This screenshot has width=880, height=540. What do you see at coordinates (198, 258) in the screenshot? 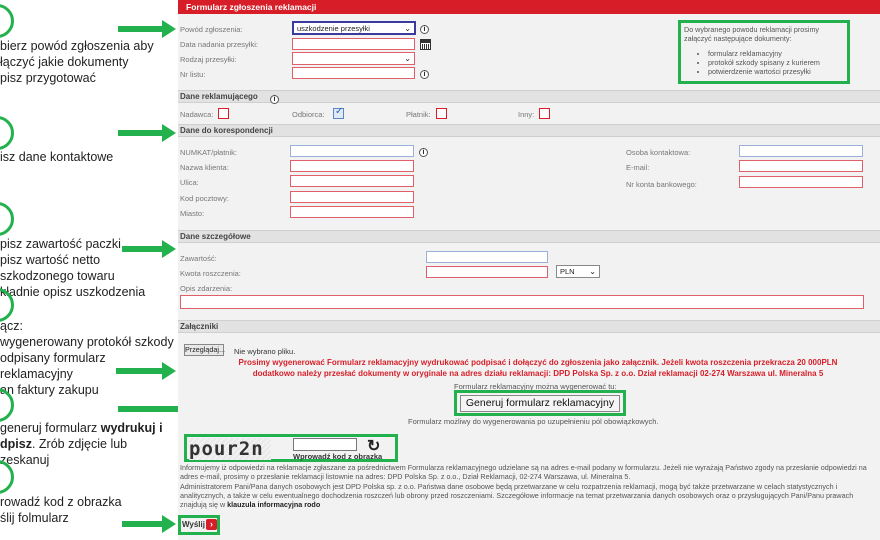
I see `content-label: Zawartość:` at bounding box center [198, 258].